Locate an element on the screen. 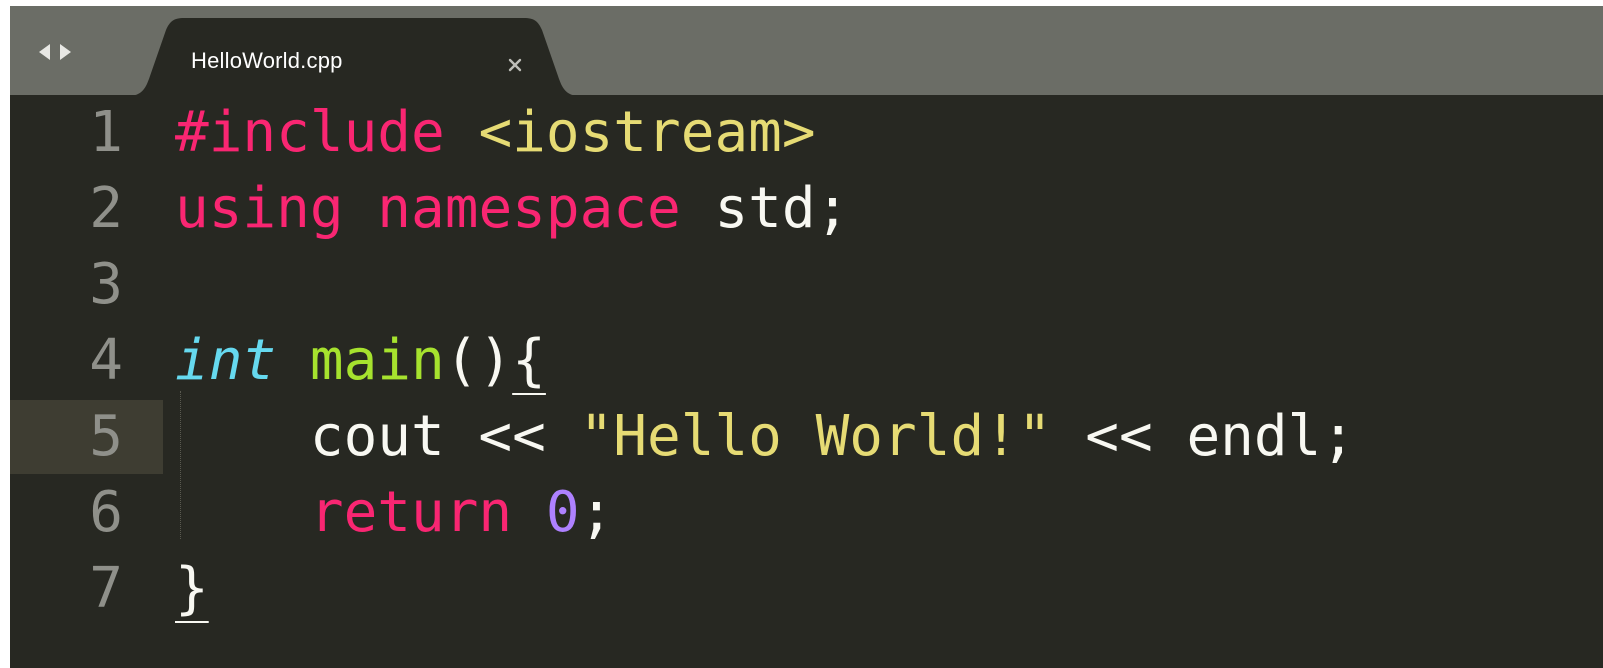 The height and width of the screenshot is (668, 1603). code-text: } is located at coordinates (192, 589).